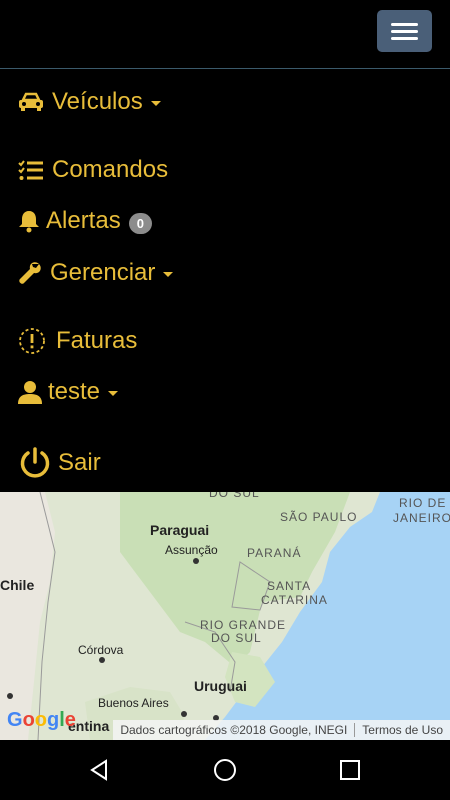 This screenshot has width=450, height=800. I want to click on menu-toggle-button, so click(404, 31).